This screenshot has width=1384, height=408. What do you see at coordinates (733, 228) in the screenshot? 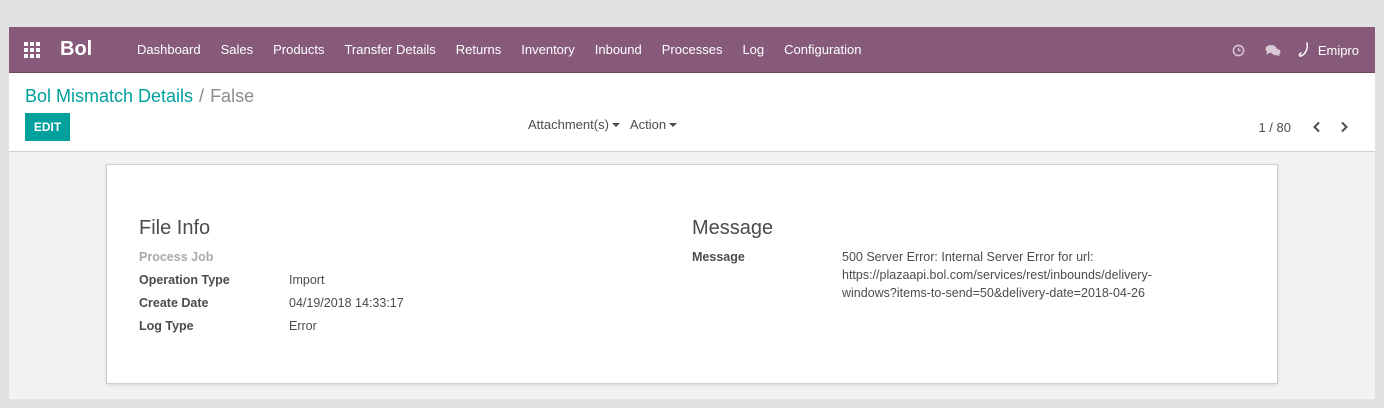
I see `message-title: Message` at bounding box center [733, 228].